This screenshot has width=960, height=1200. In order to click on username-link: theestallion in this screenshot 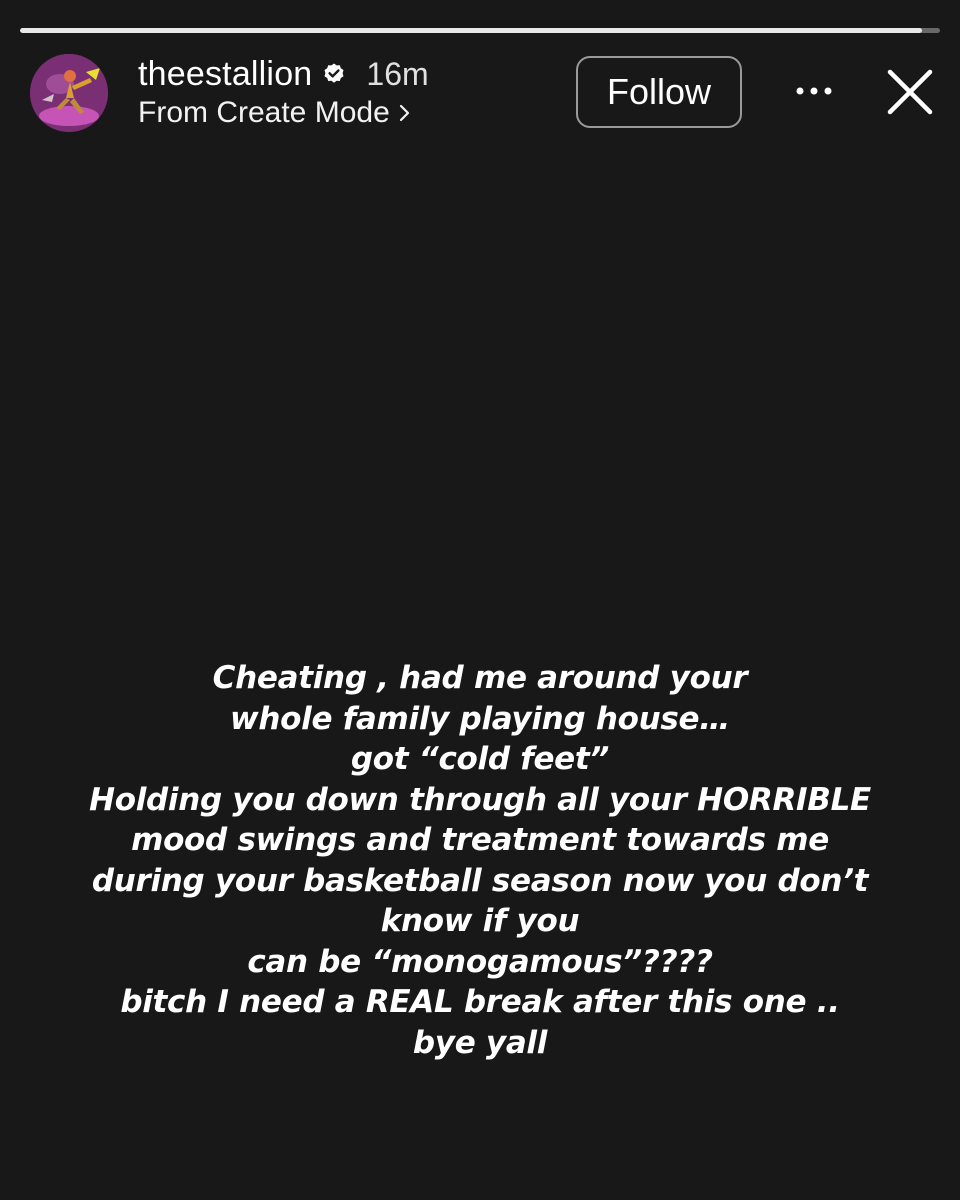, I will do `click(225, 74)`.